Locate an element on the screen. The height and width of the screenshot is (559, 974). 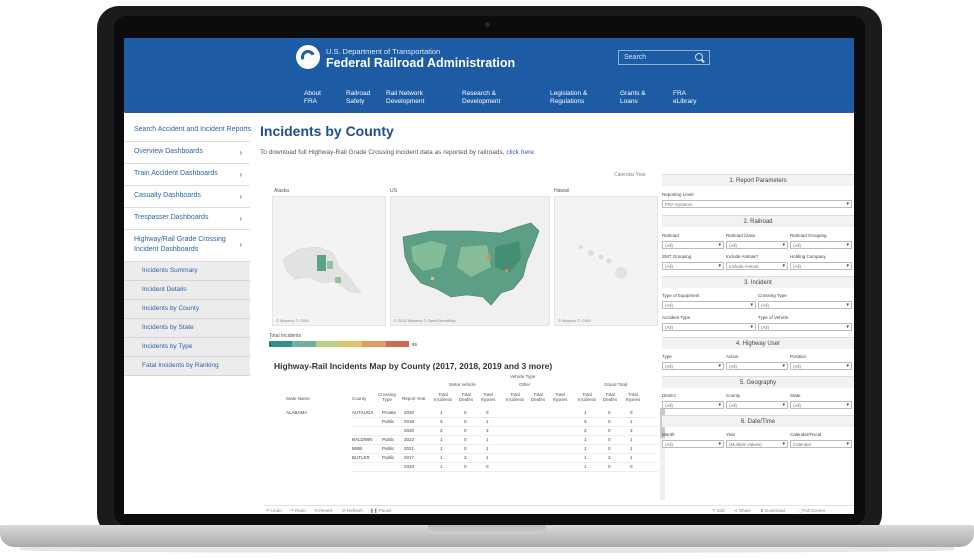
sidebar-item-trespasser: Trespasser Dashboards › is located at coordinates (187, 219).